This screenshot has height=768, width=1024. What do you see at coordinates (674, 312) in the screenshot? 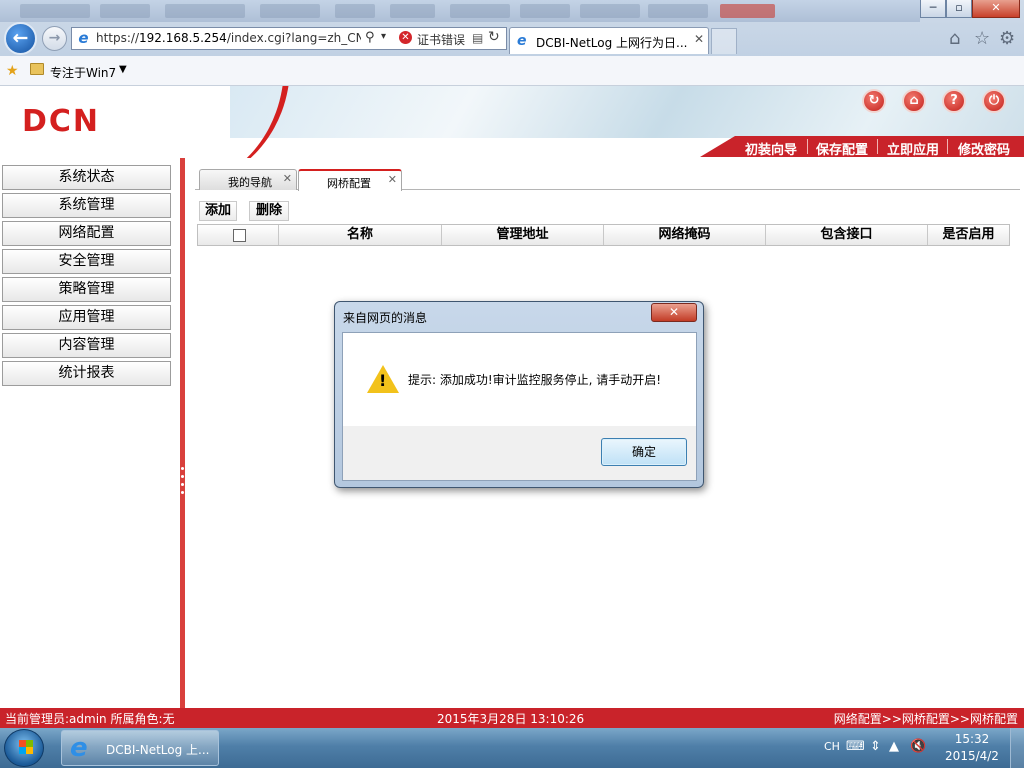
I see `dialog-close-button: ✕` at bounding box center [674, 312].